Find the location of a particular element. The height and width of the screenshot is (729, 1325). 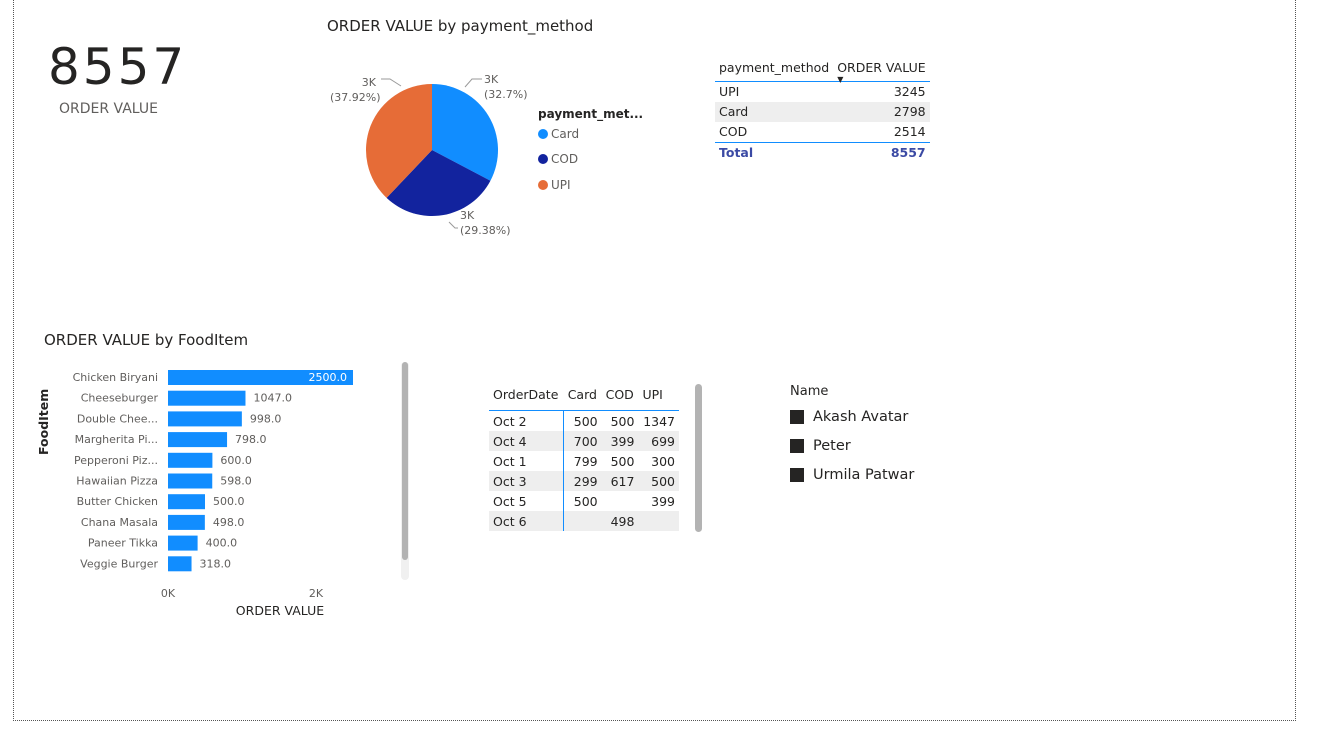

pie-data-label-cod: 3K (29.38%) is located at coordinates (485, 223).